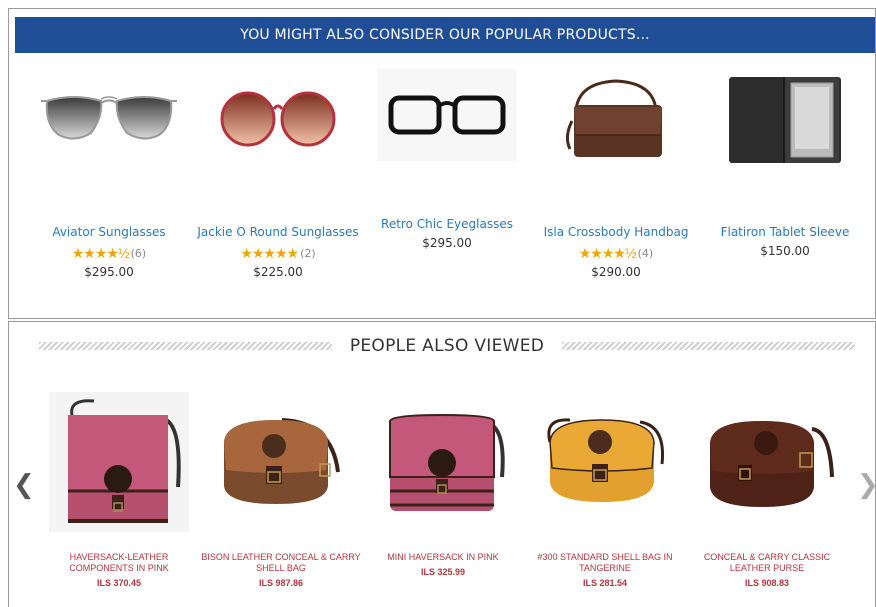 Image resolution: width=876 pixels, height=607 pixels. I want to click on section-title: PEOPLE ALSO VIEWED, so click(447, 346).